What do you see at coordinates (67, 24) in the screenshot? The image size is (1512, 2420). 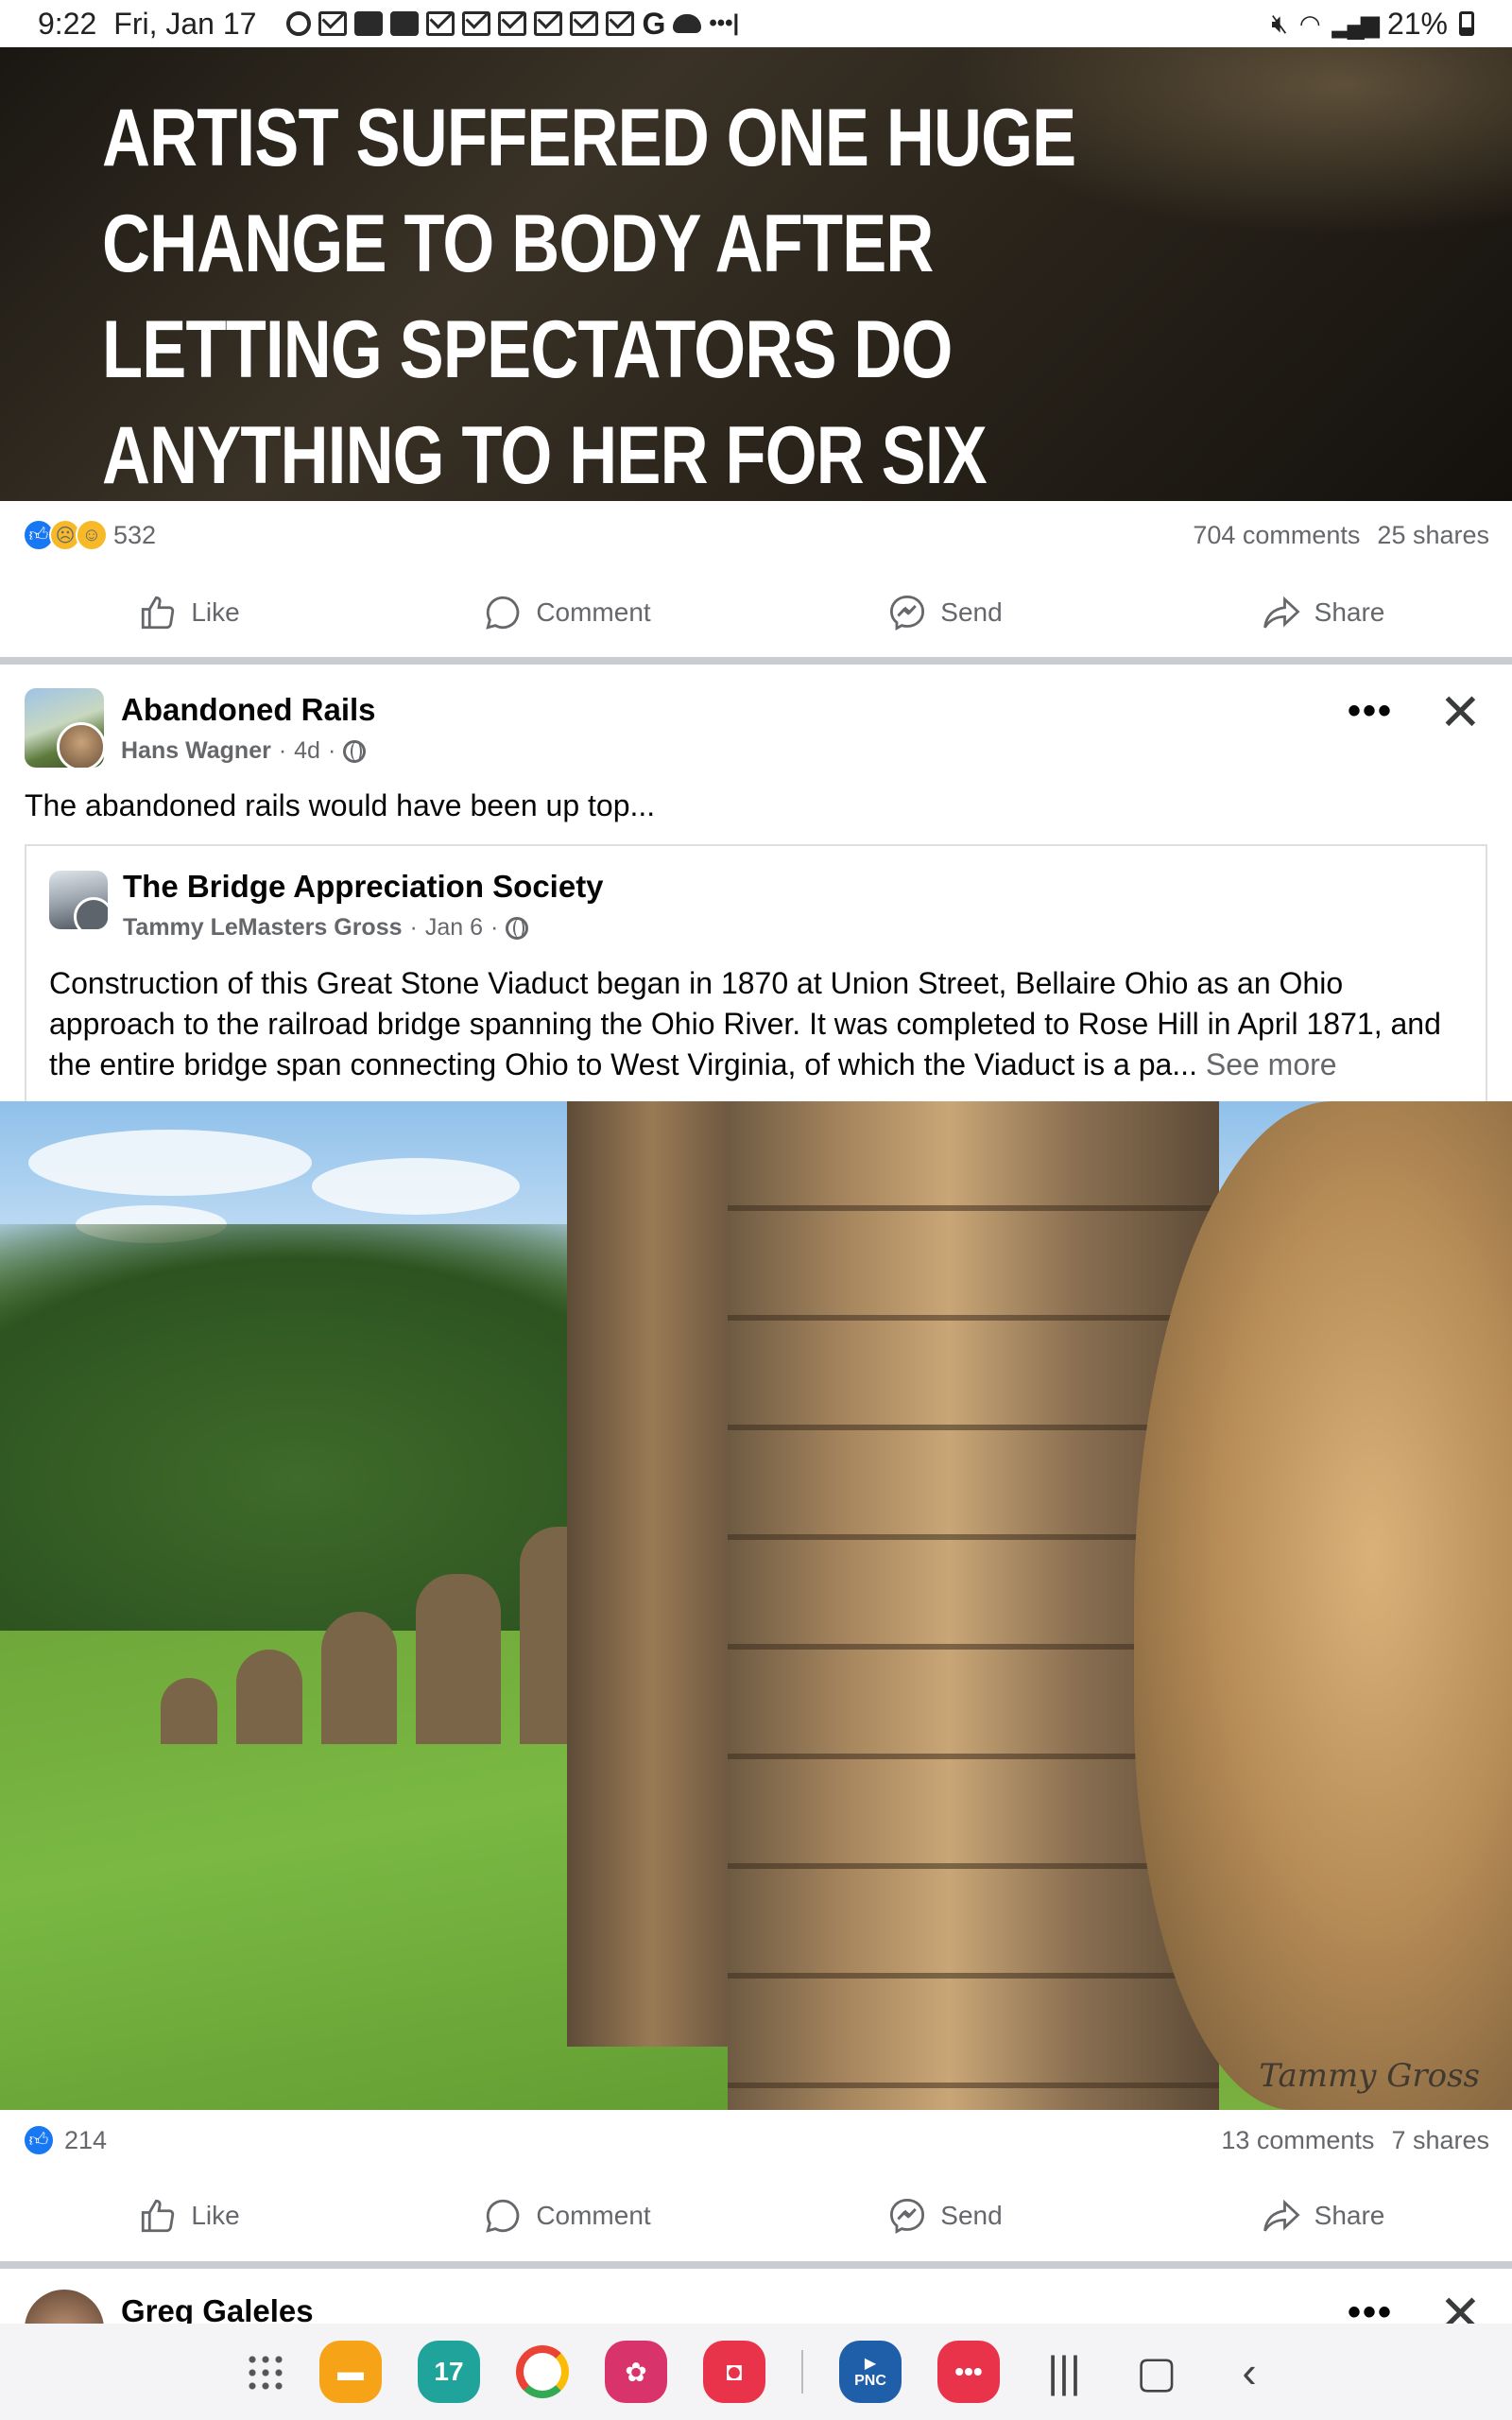 I see `status-time: 9:22` at bounding box center [67, 24].